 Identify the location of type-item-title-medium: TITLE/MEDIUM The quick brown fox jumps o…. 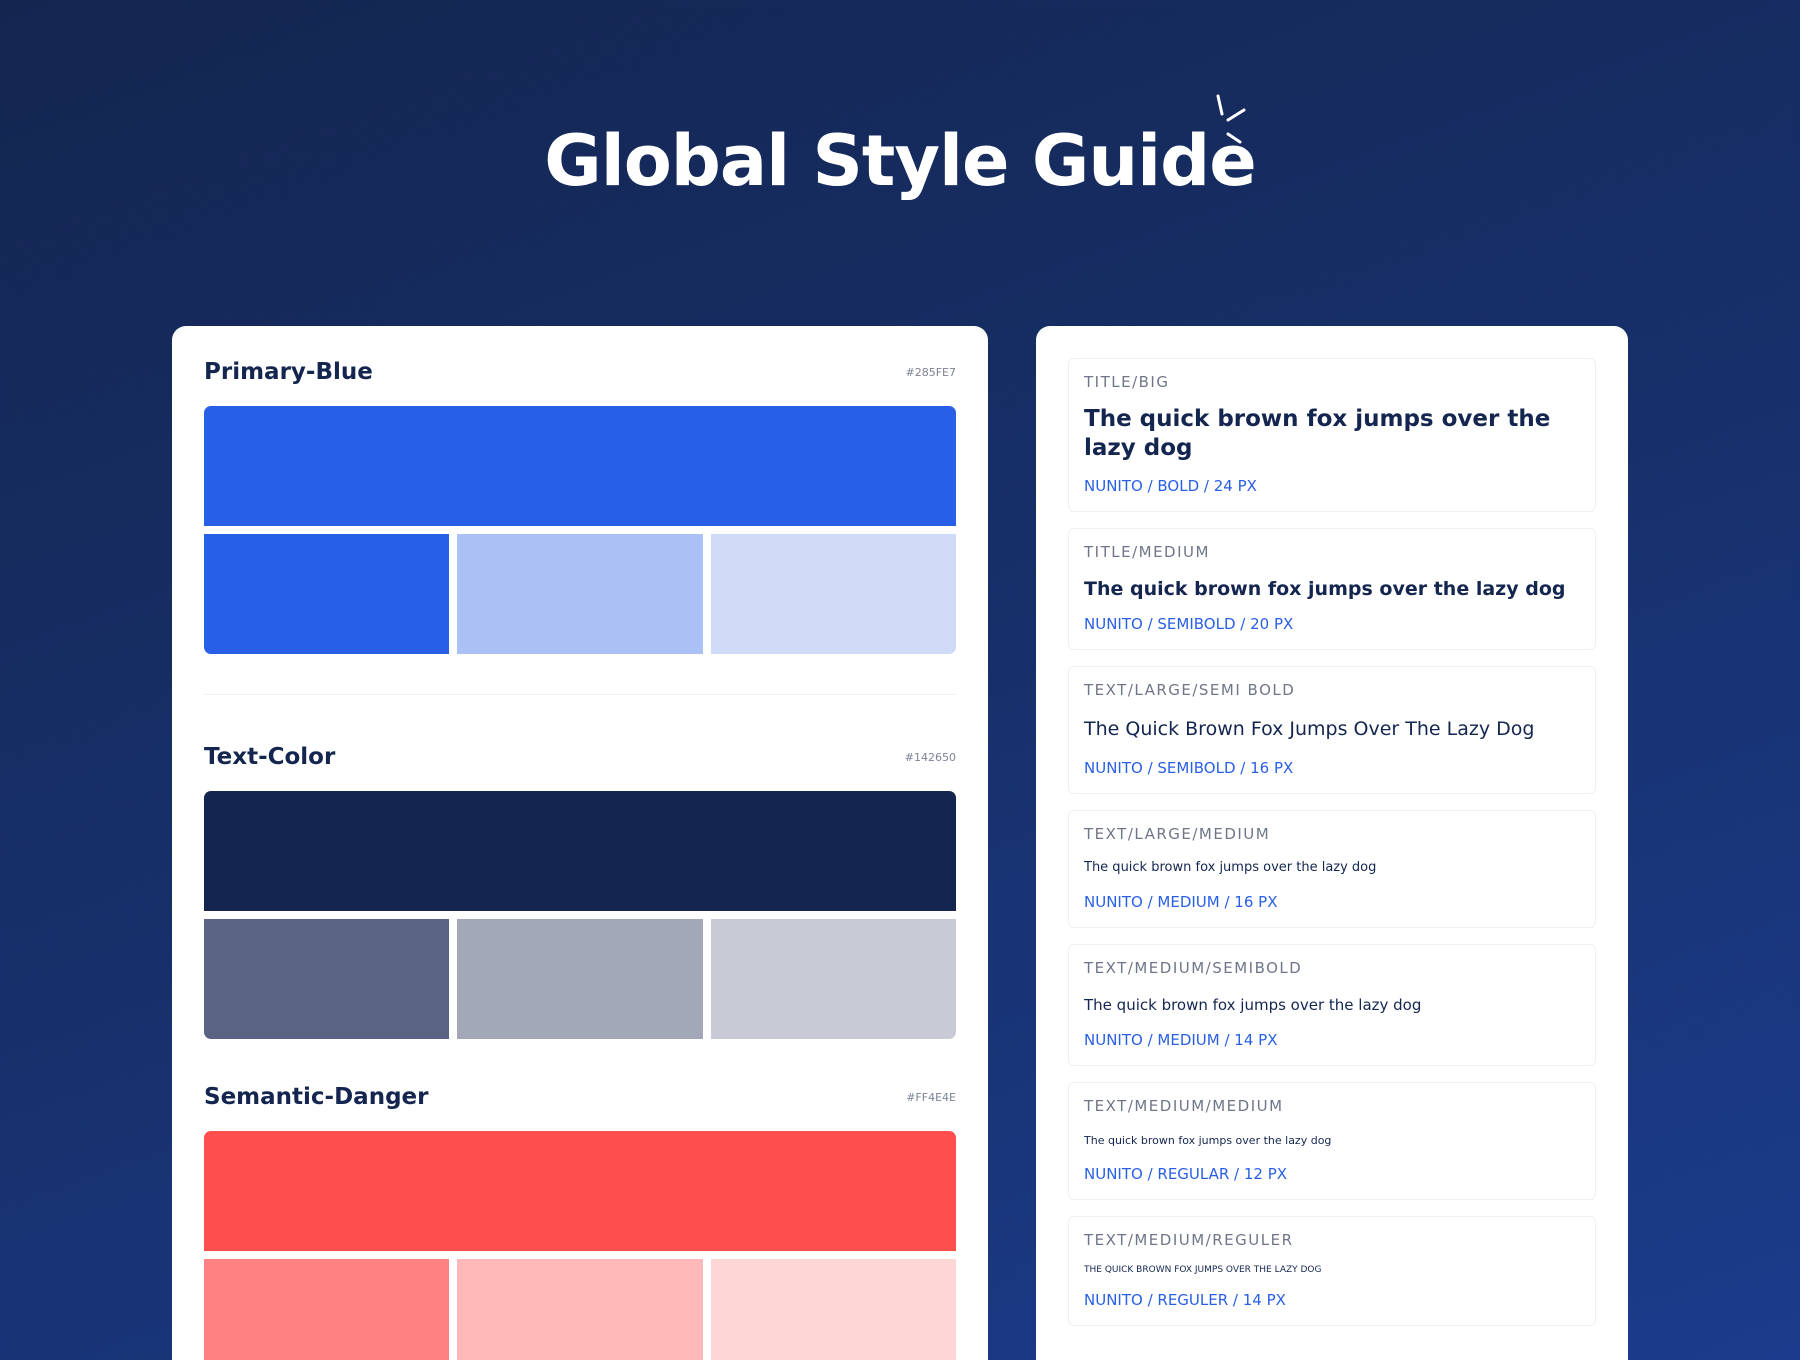
(1332, 589).